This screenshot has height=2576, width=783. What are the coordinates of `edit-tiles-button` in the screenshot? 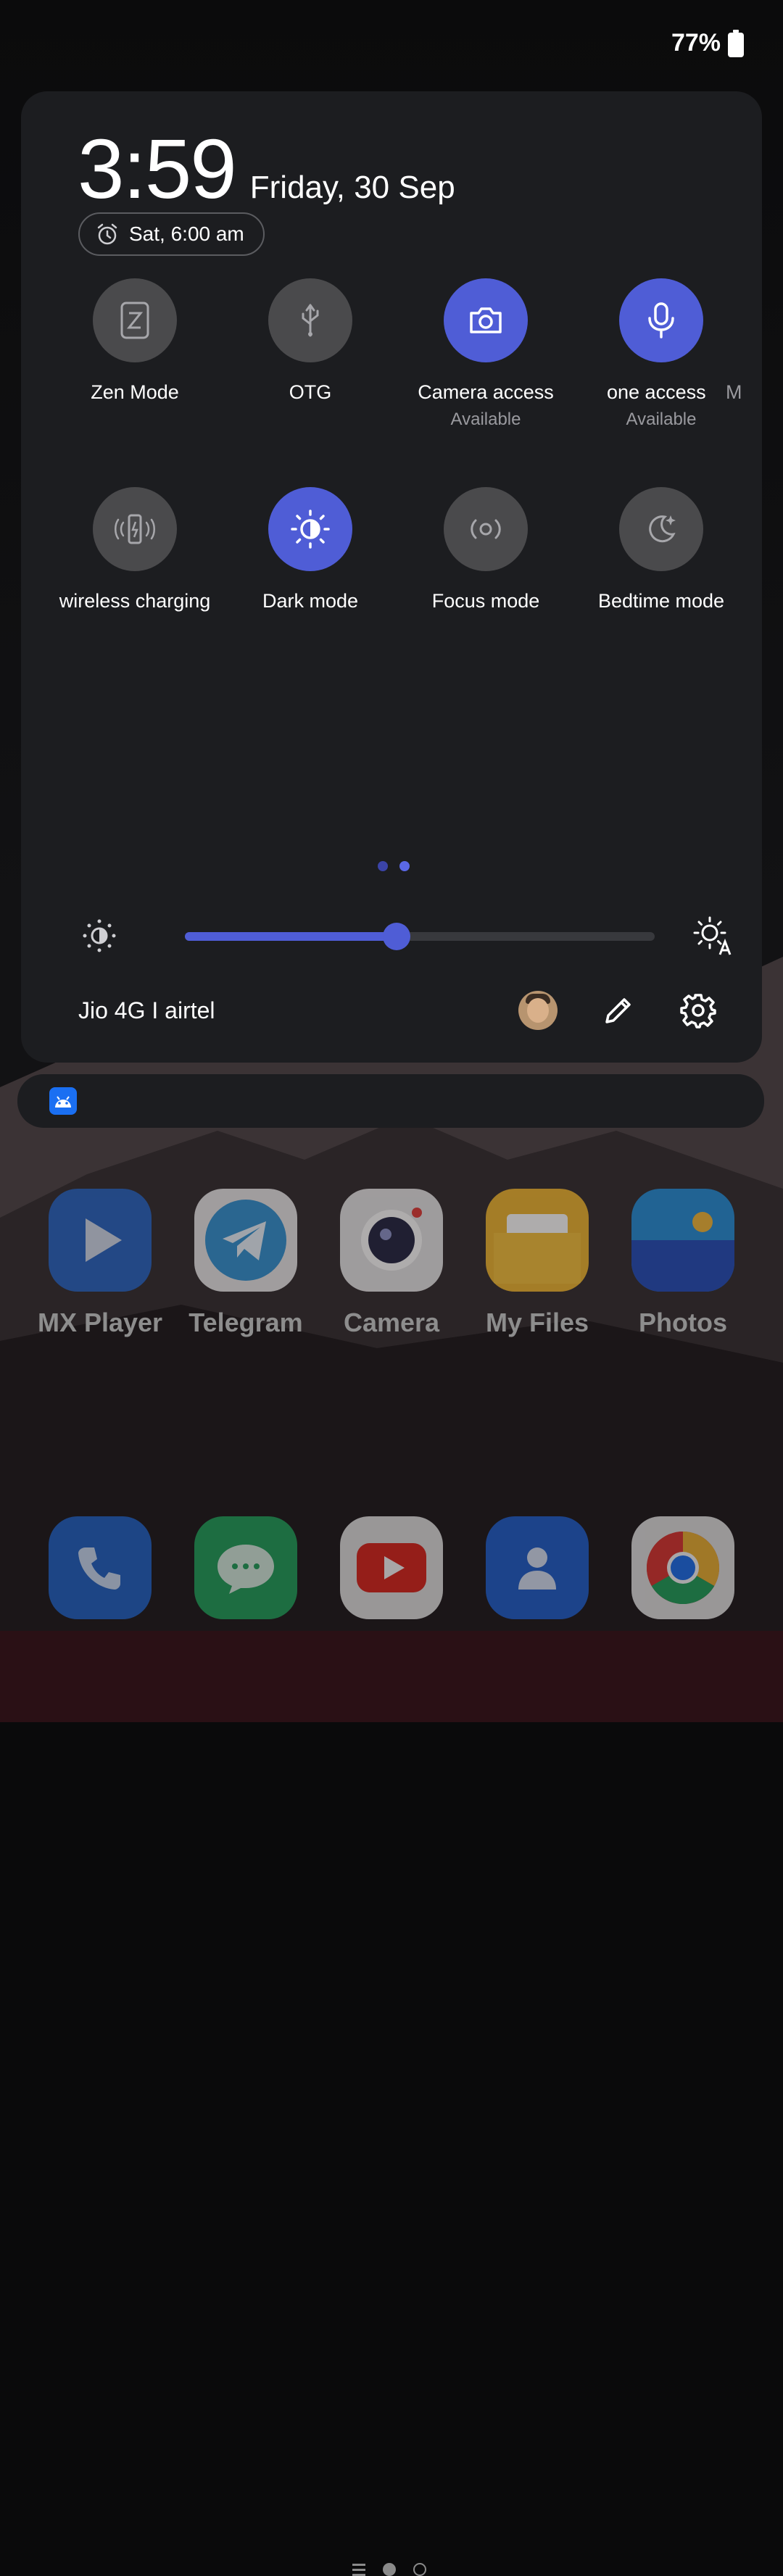 It's located at (618, 1010).